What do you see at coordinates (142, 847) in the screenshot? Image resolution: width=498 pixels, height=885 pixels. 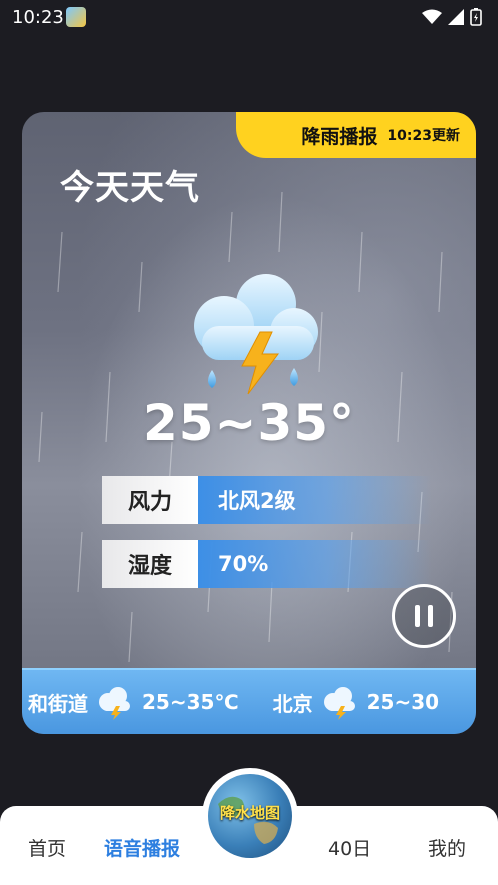 I see `nav-voice-broadcast: 语音播报` at bounding box center [142, 847].